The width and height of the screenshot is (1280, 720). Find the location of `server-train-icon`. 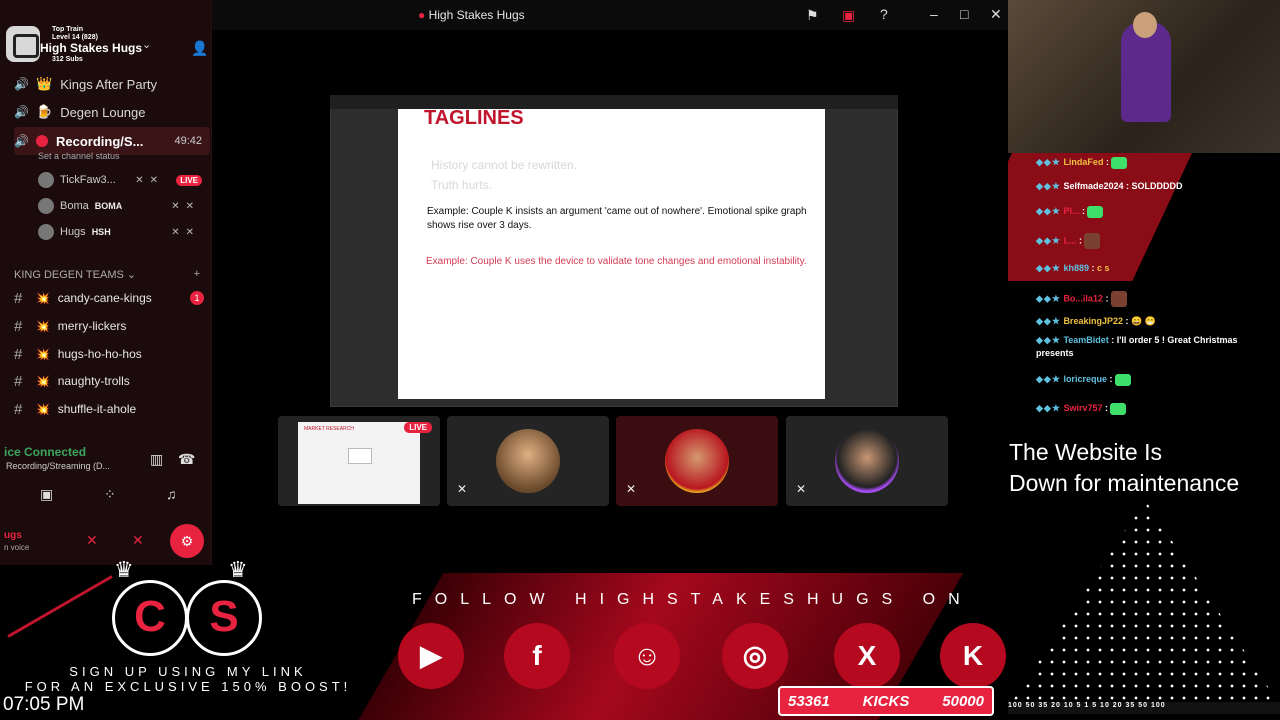

server-train-icon is located at coordinates (23, 44).